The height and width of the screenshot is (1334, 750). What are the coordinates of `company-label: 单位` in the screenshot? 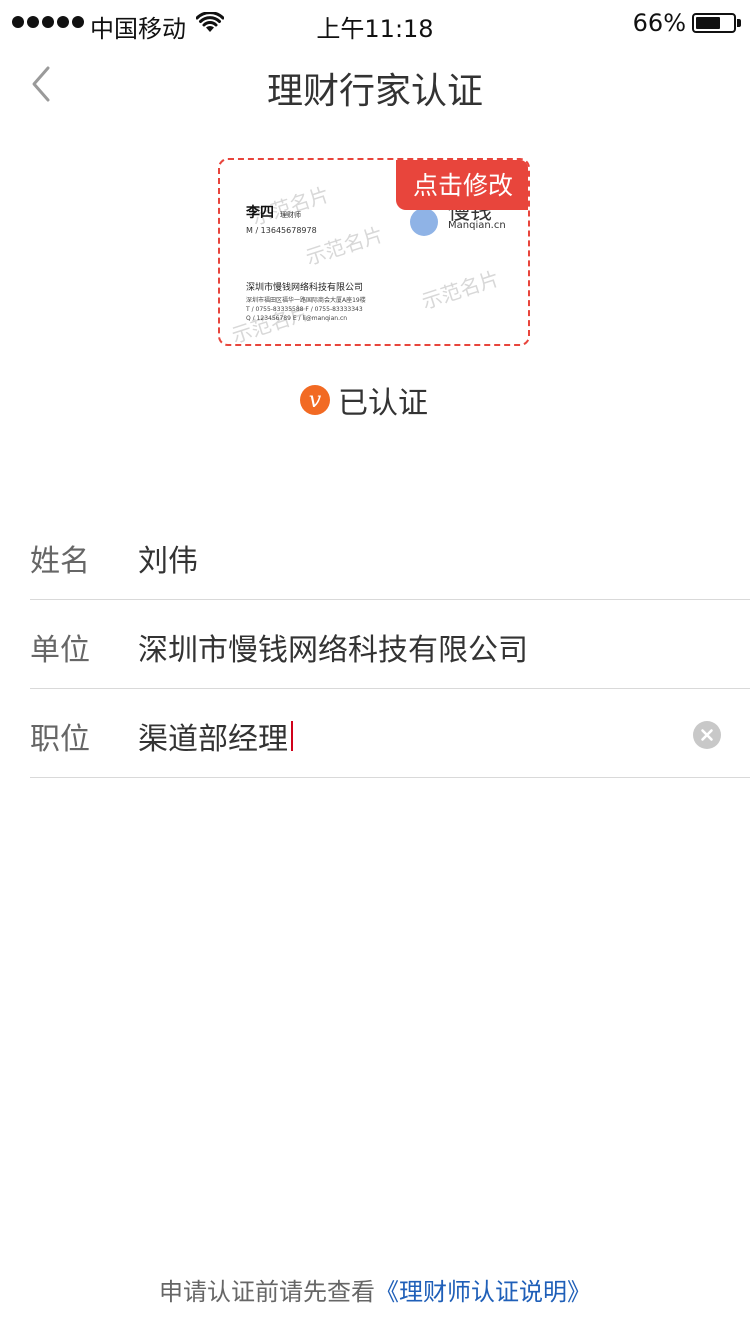 It's located at (60, 650).